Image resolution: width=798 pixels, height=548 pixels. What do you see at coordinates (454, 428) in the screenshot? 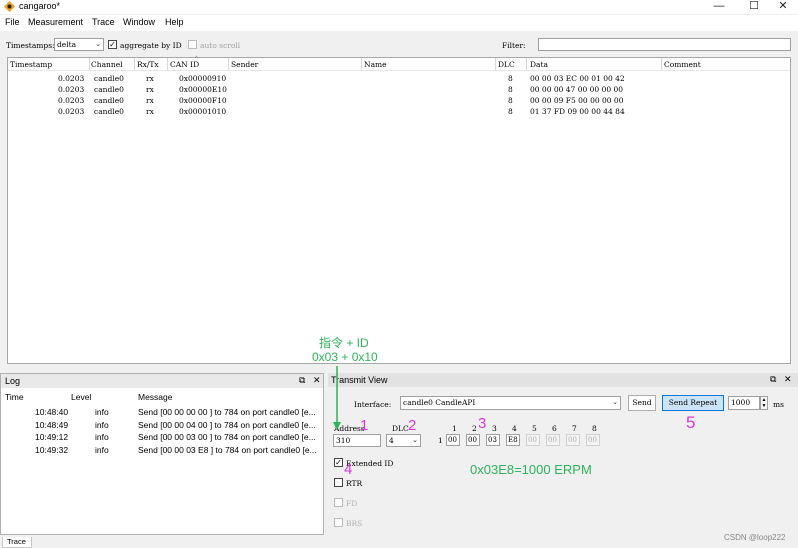
I see `byte-number: 1` at bounding box center [454, 428].